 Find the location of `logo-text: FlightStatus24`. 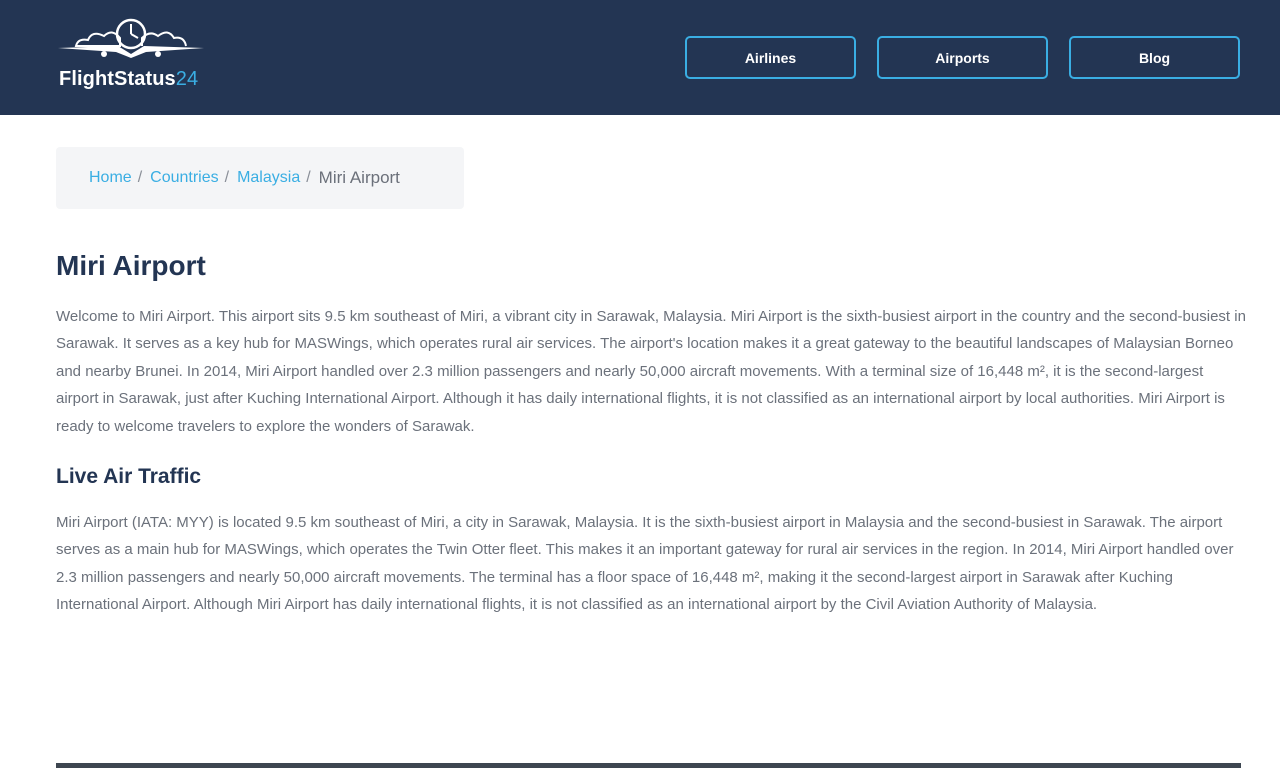

logo-text: FlightStatus24 is located at coordinates (128, 79).